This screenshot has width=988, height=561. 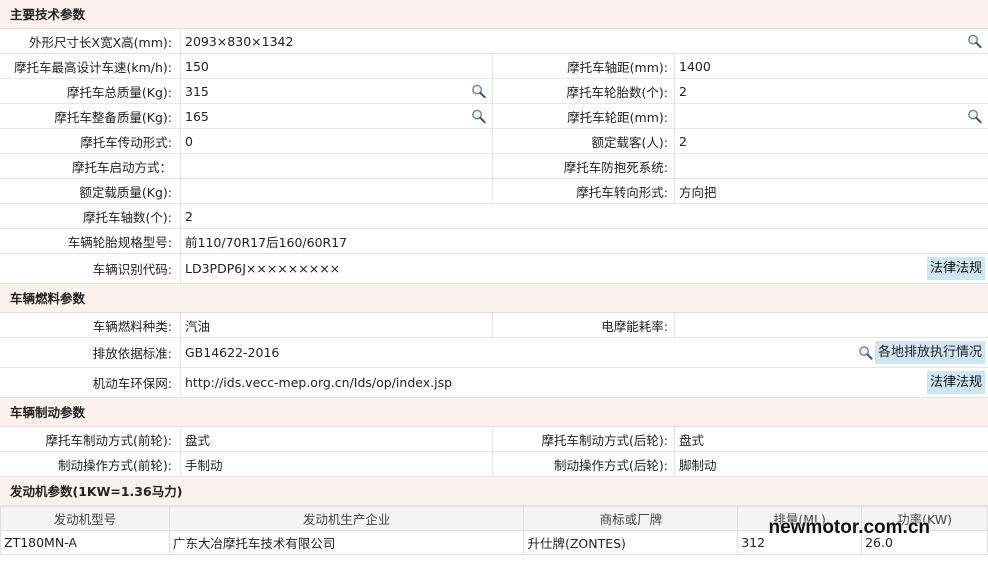 I want to click on track-cell, so click(x=831, y=116).